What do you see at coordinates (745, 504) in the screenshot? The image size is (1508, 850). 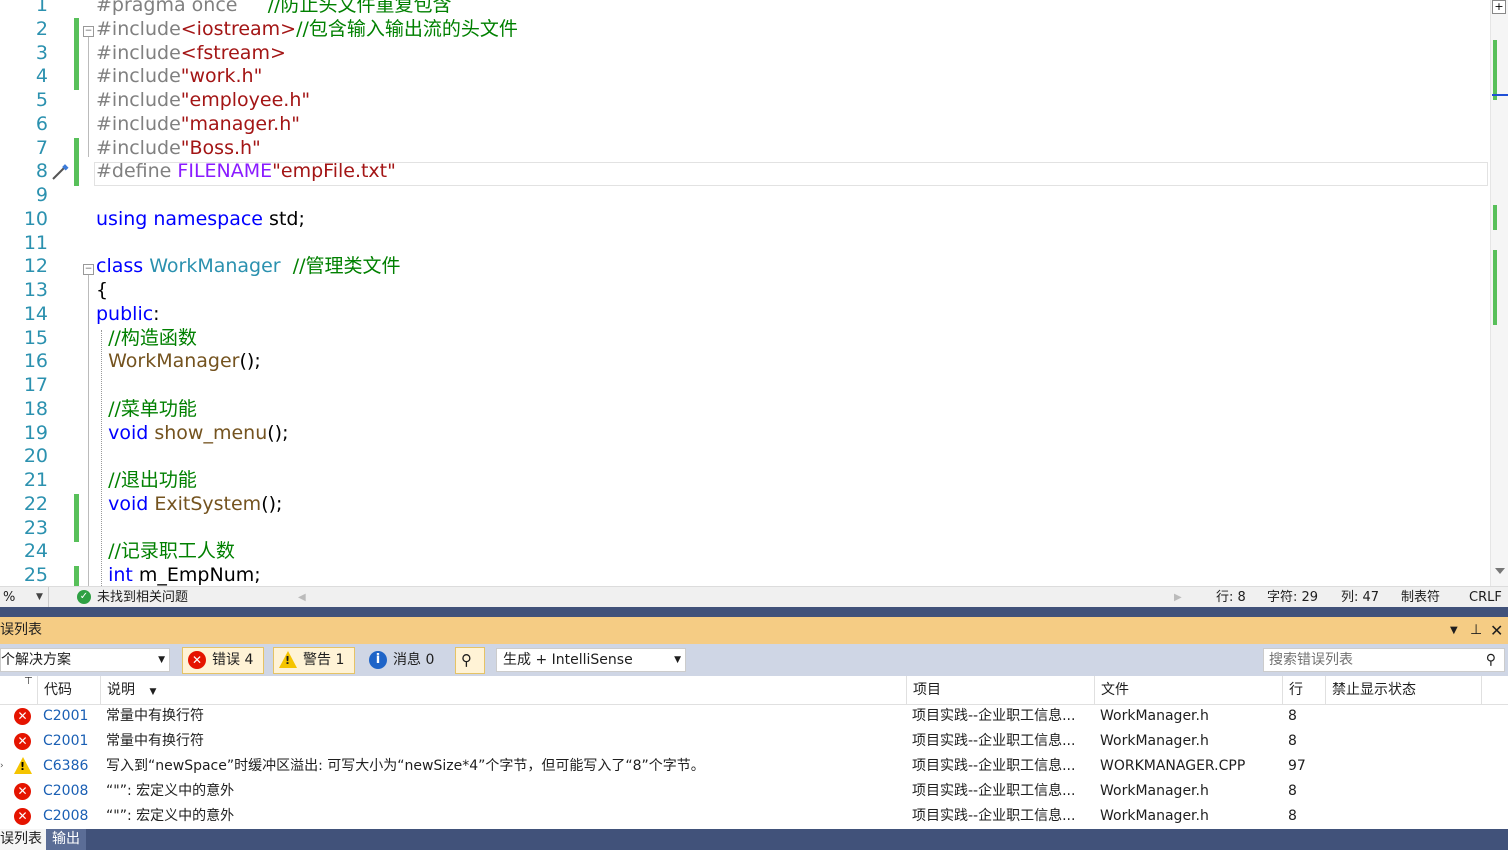 I see `code-line: 22 void ExitSystem();` at bounding box center [745, 504].